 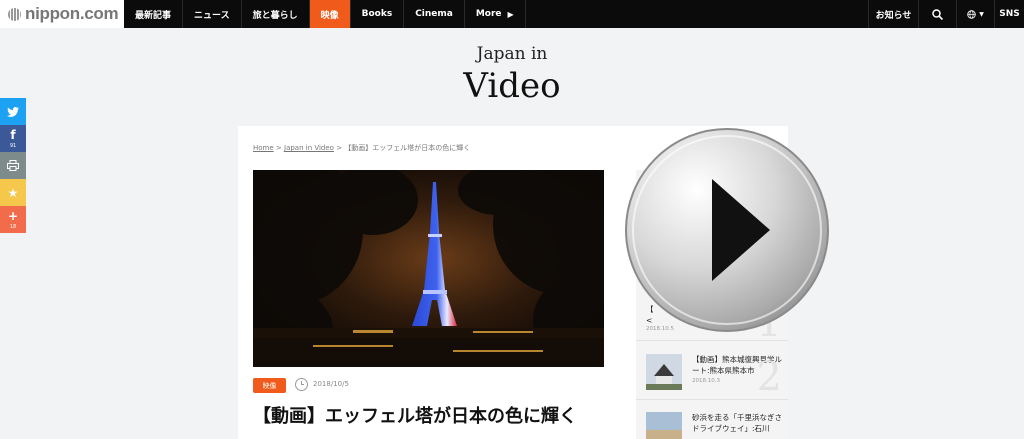 I want to click on site-logo: nippon.com, so click(x=62, y=14).